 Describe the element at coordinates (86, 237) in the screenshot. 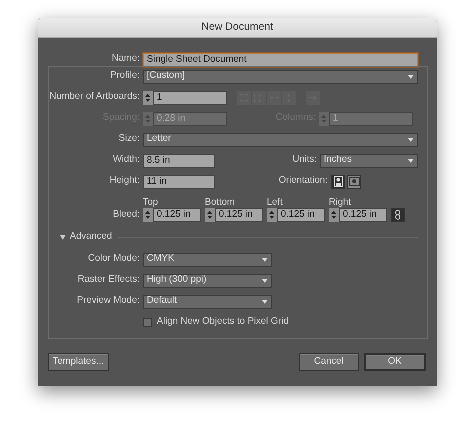

I see `disclosure-toggle: Advanced` at that location.